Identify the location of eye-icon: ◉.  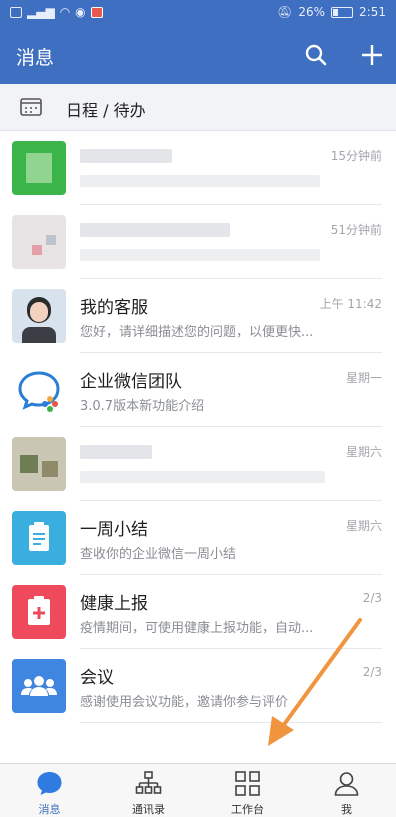
(80, 12).